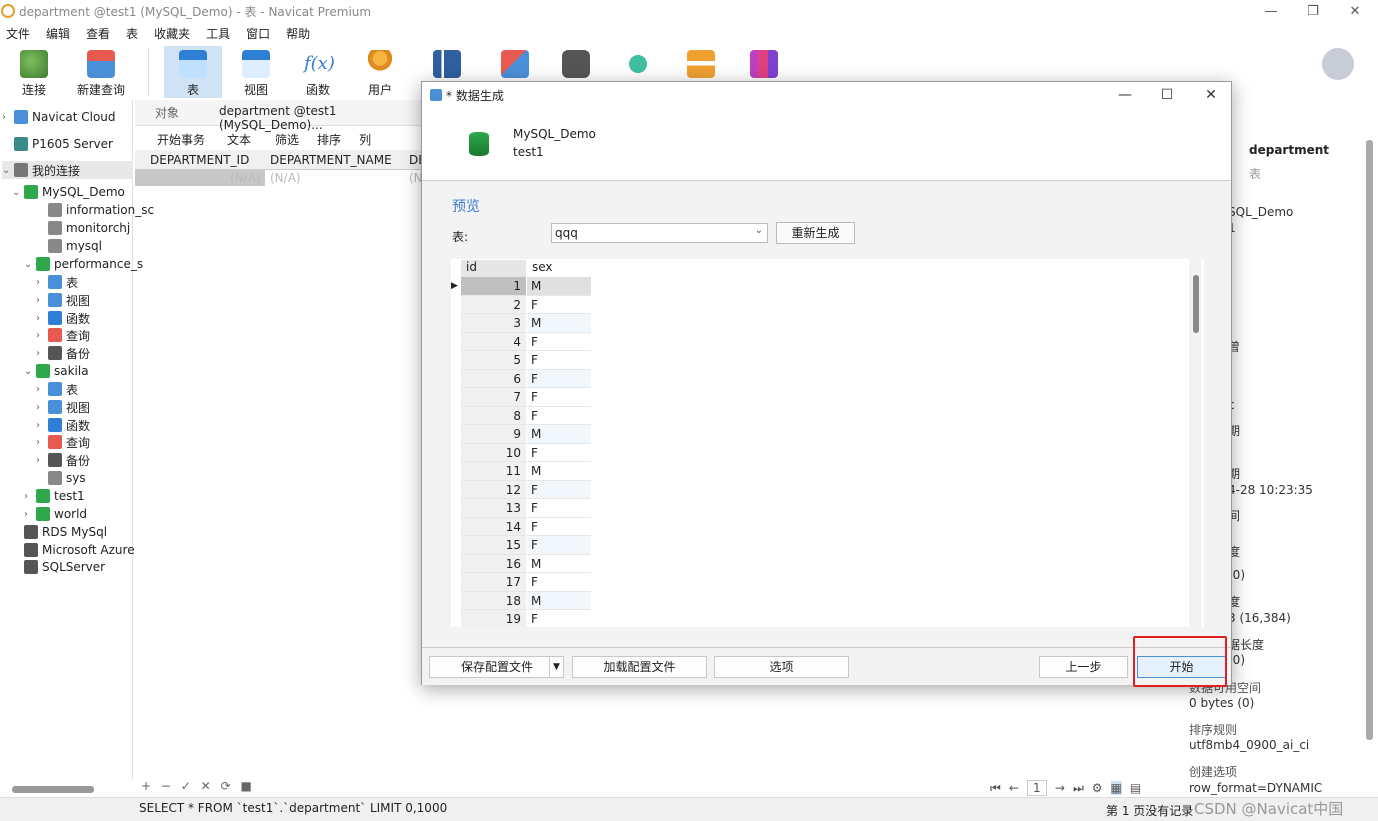 This screenshot has width=1378, height=821. I want to click on close-button: ✕, so click(1355, 11).